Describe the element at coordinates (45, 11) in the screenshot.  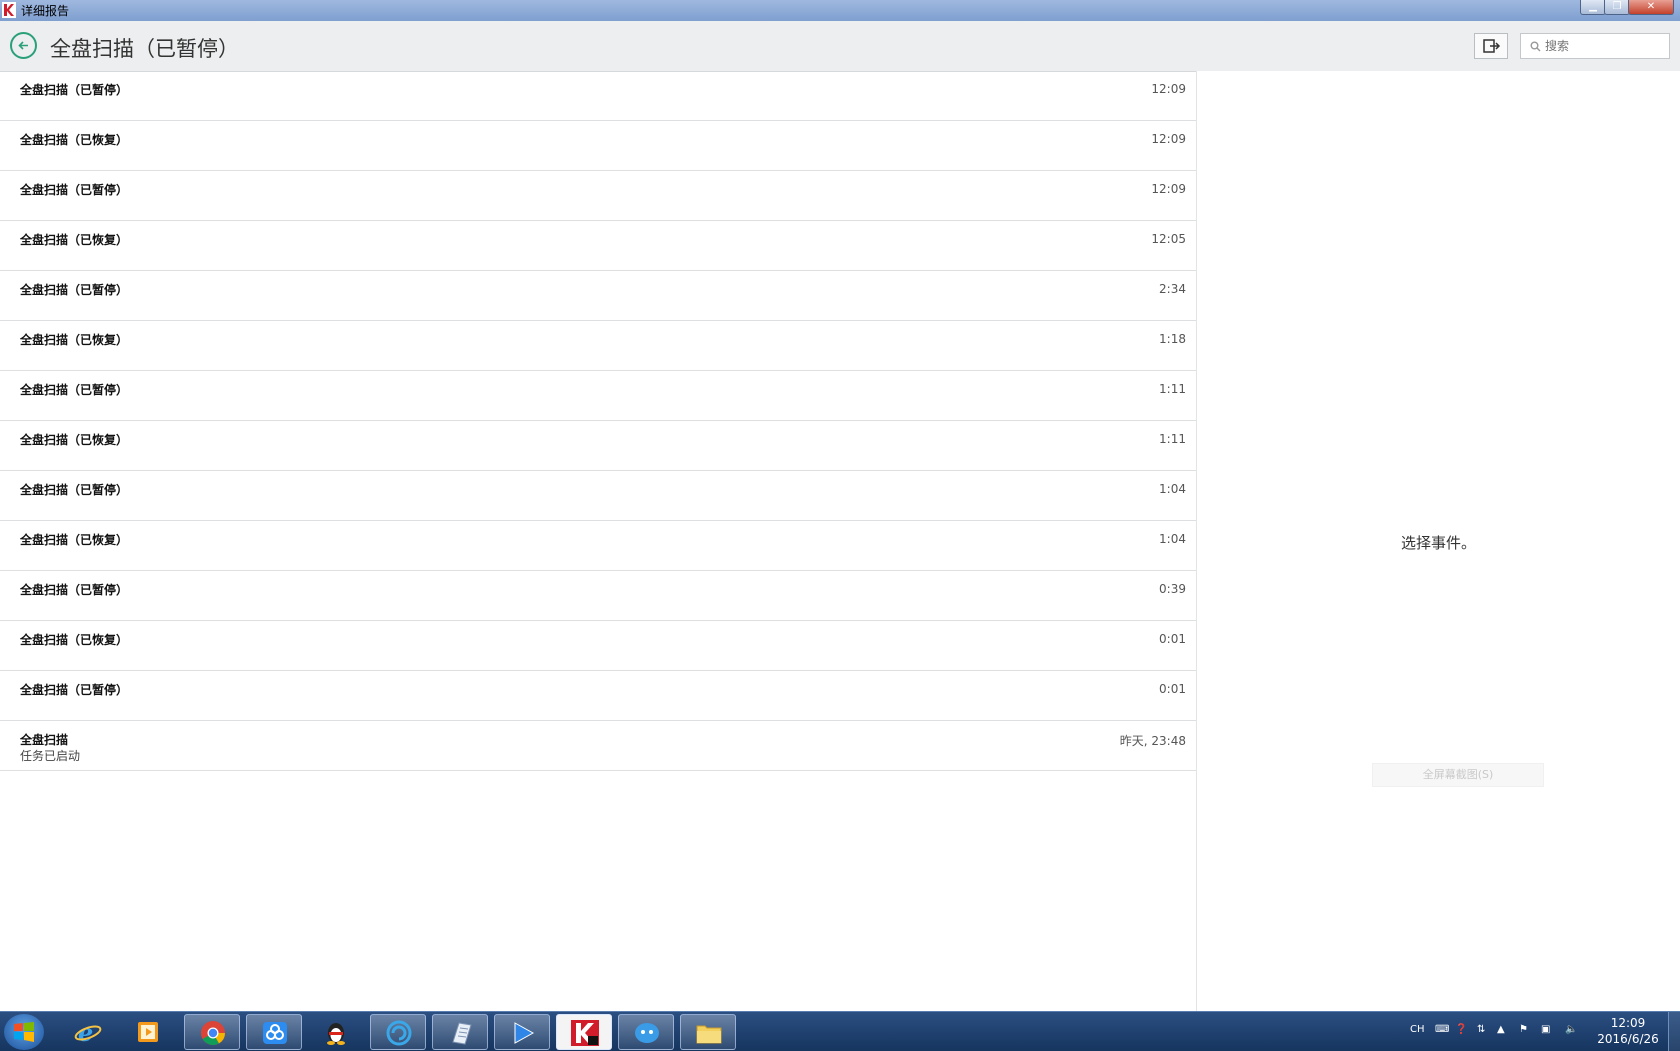
I see `window-title: 详细报告` at that location.